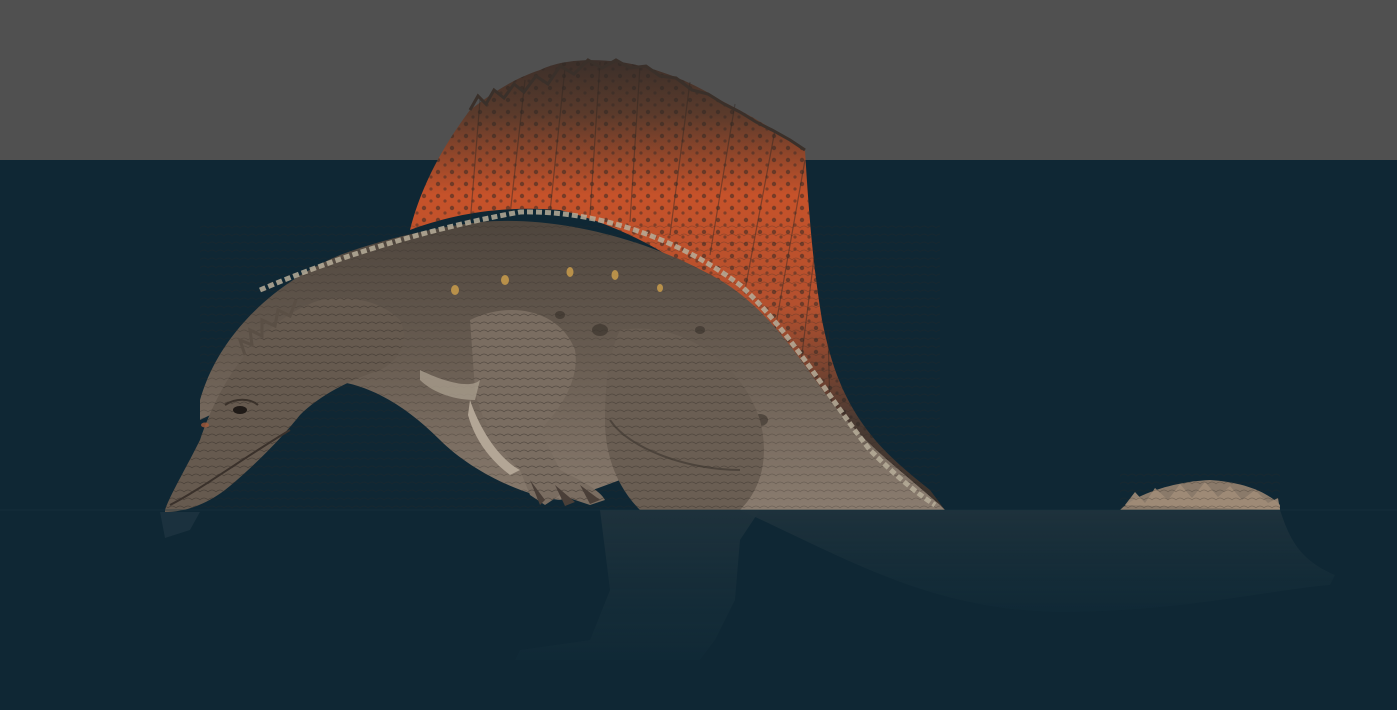 Image resolution: width=1397 pixels, height=710 pixels. Describe the element at coordinates (1200, 490) in the screenshot. I see `tail-tip` at that location.